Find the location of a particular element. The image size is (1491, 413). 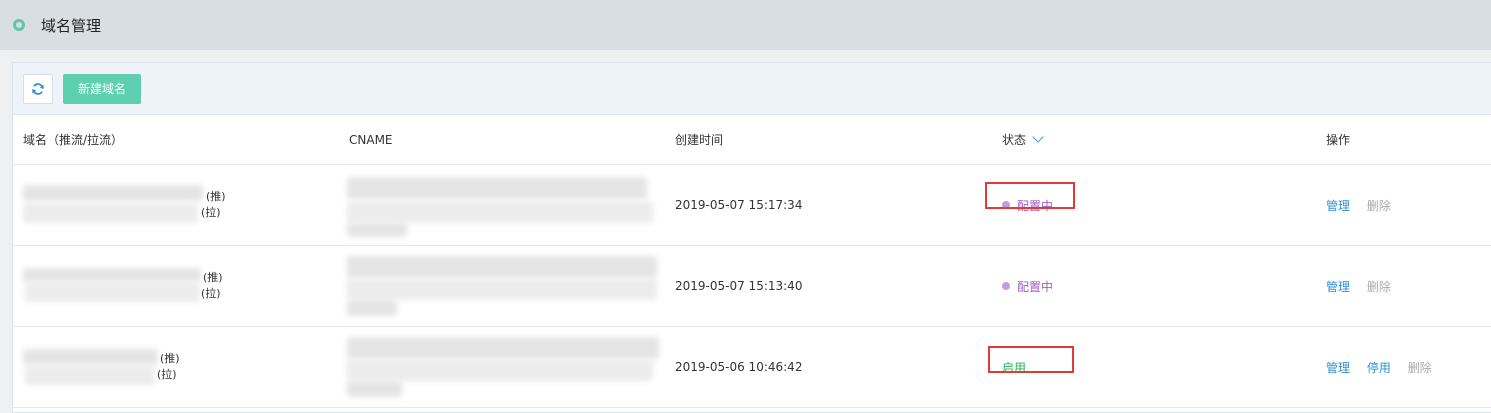

toolbar: 新建域名 is located at coordinates (752, 89).